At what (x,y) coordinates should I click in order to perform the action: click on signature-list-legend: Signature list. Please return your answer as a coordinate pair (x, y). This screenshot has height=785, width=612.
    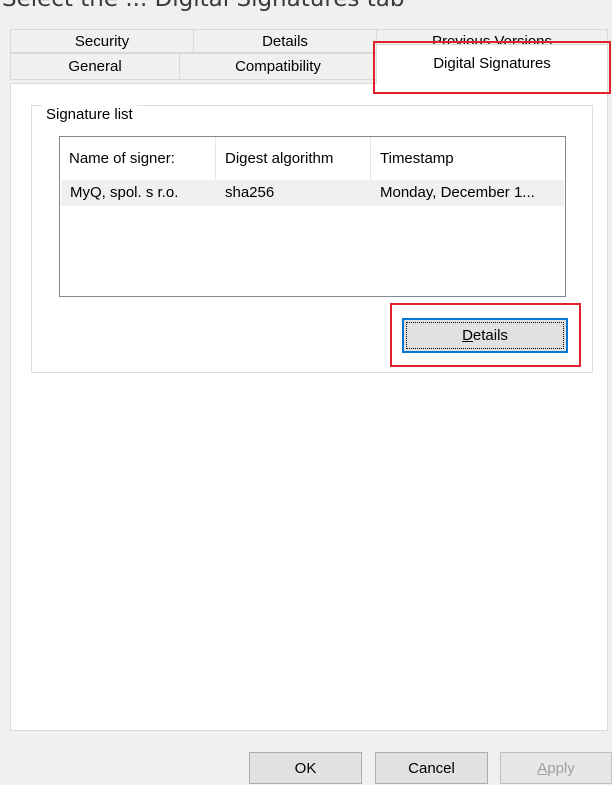
    Looking at the image, I should click on (89, 115).